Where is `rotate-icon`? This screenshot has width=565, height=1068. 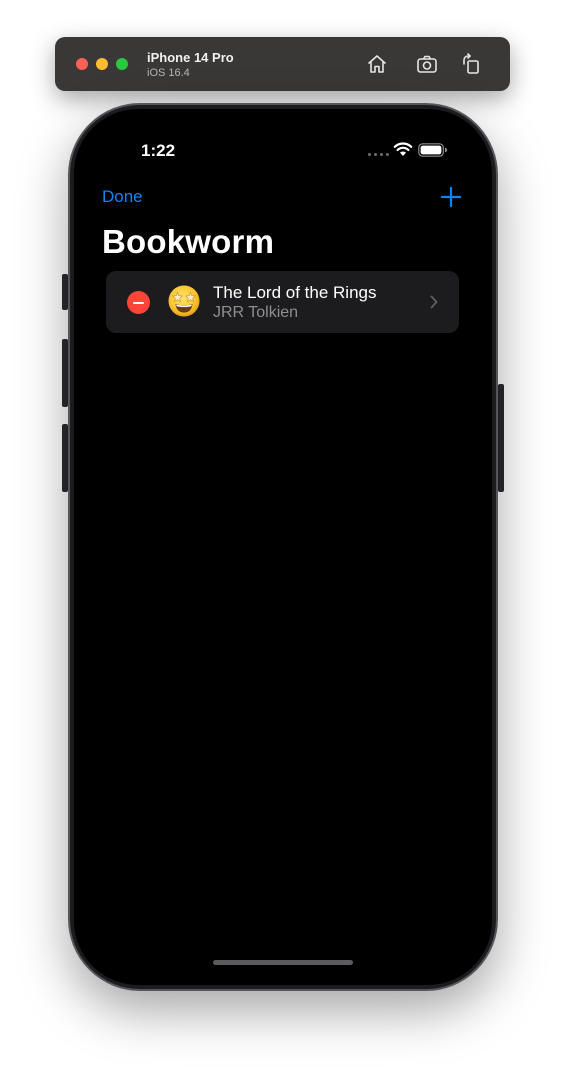 rotate-icon is located at coordinates (471, 64).